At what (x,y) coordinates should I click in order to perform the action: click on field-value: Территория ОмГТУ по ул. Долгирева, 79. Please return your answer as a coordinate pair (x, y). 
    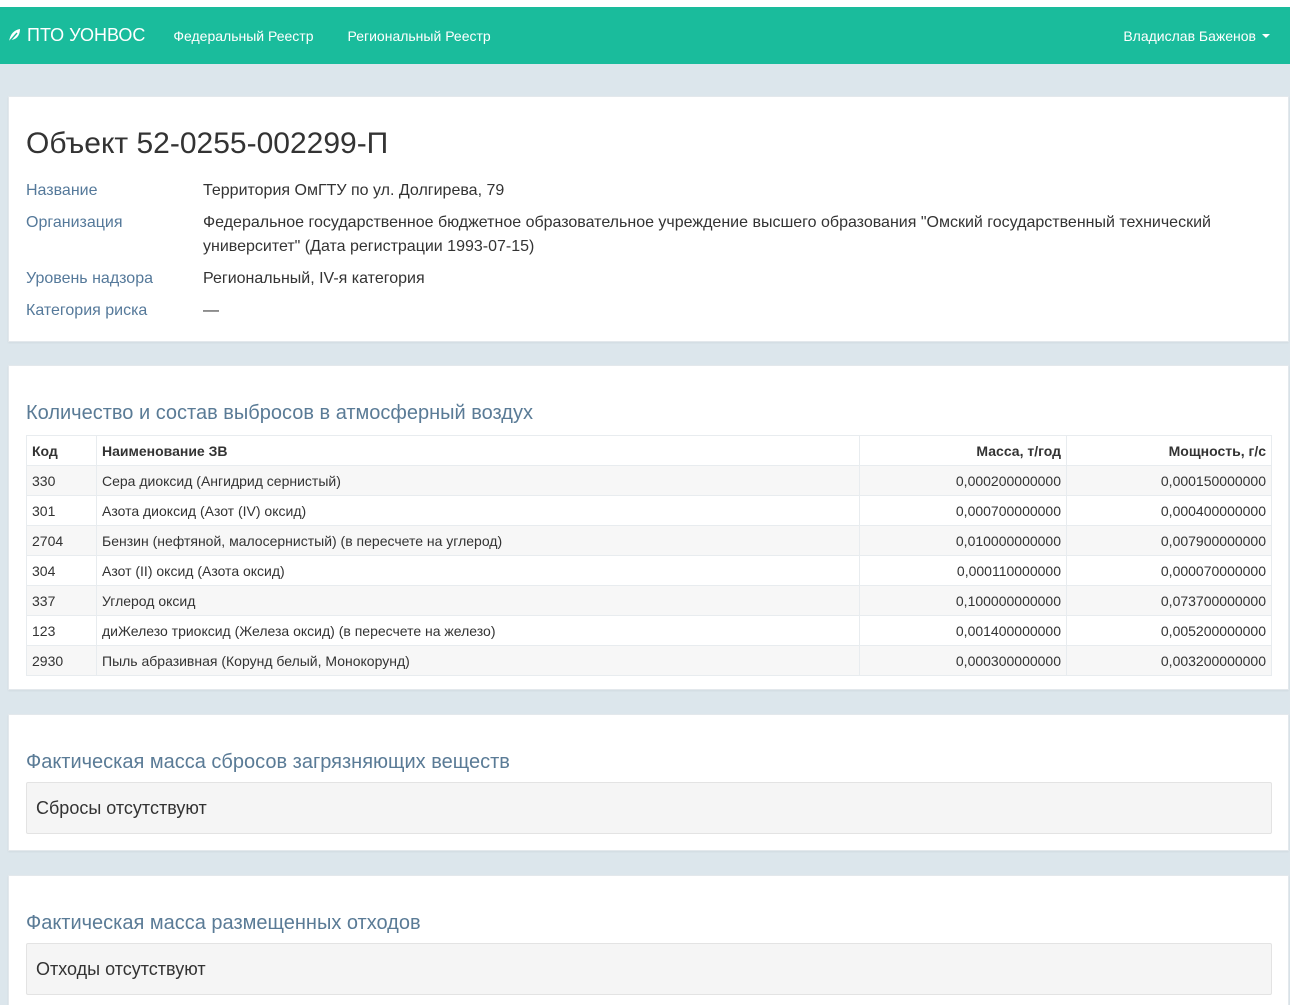
    Looking at the image, I should click on (354, 190).